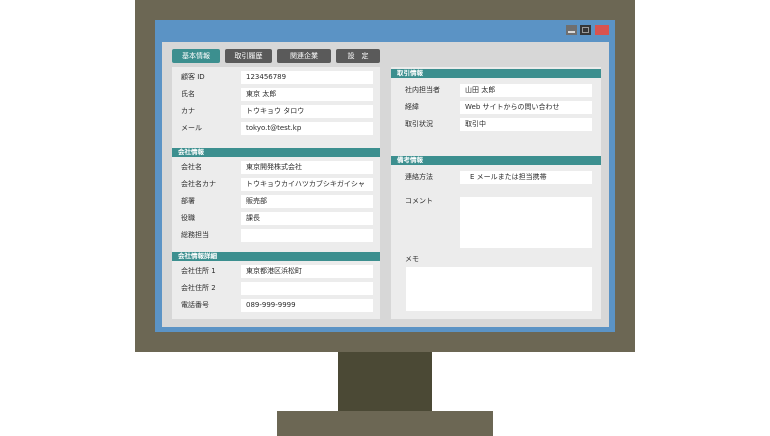 The width and height of the screenshot is (770, 436). I want to click on staff-label: 社内担当者, so click(422, 90).